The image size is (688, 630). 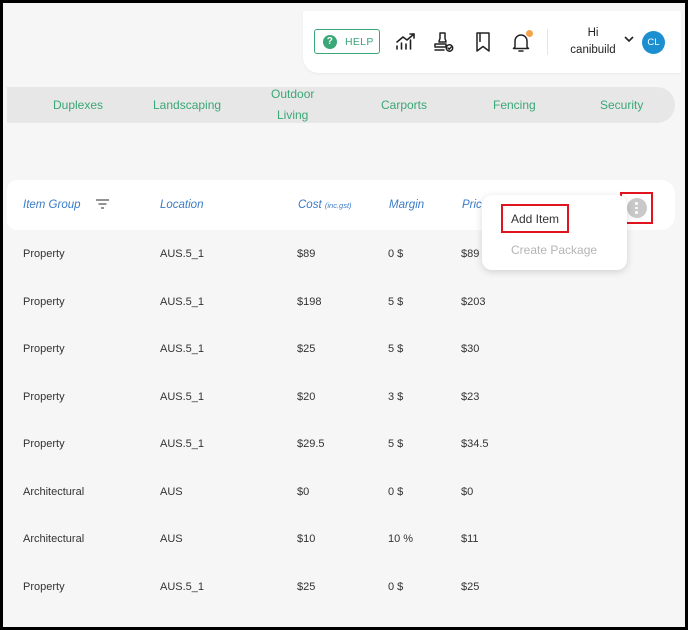 What do you see at coordinates (404, 105) in the screenshot?
I see `category-carports: Carports` at bounding box center [404, 105].